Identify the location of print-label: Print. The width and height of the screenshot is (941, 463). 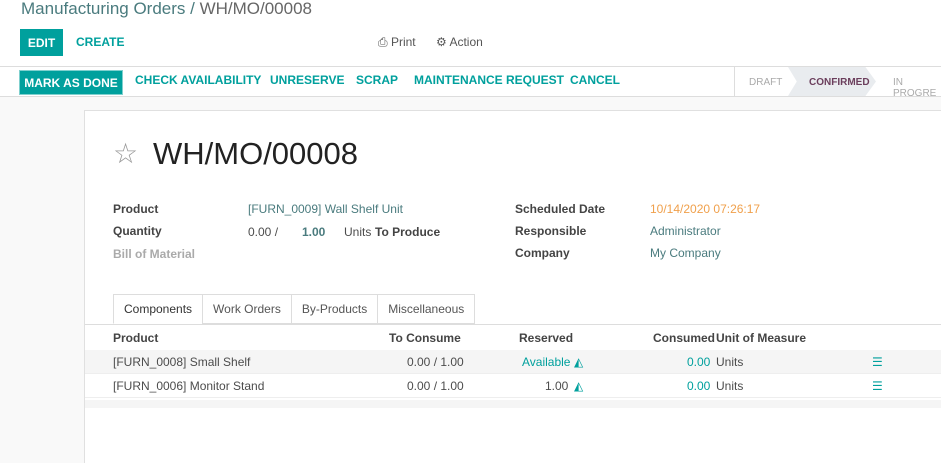
(403, 42).